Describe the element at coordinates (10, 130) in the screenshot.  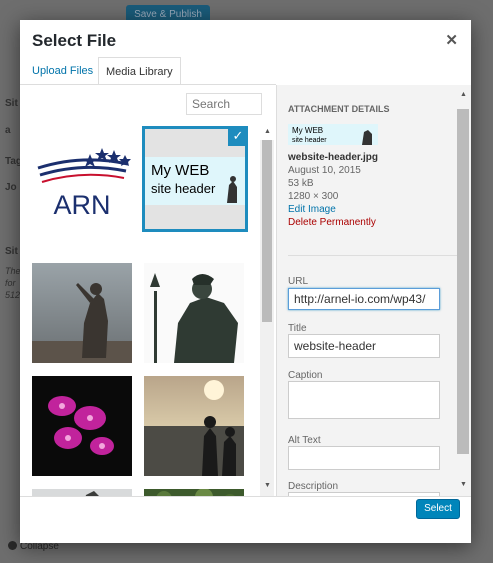
I see `backdrop-text: a` at that location.